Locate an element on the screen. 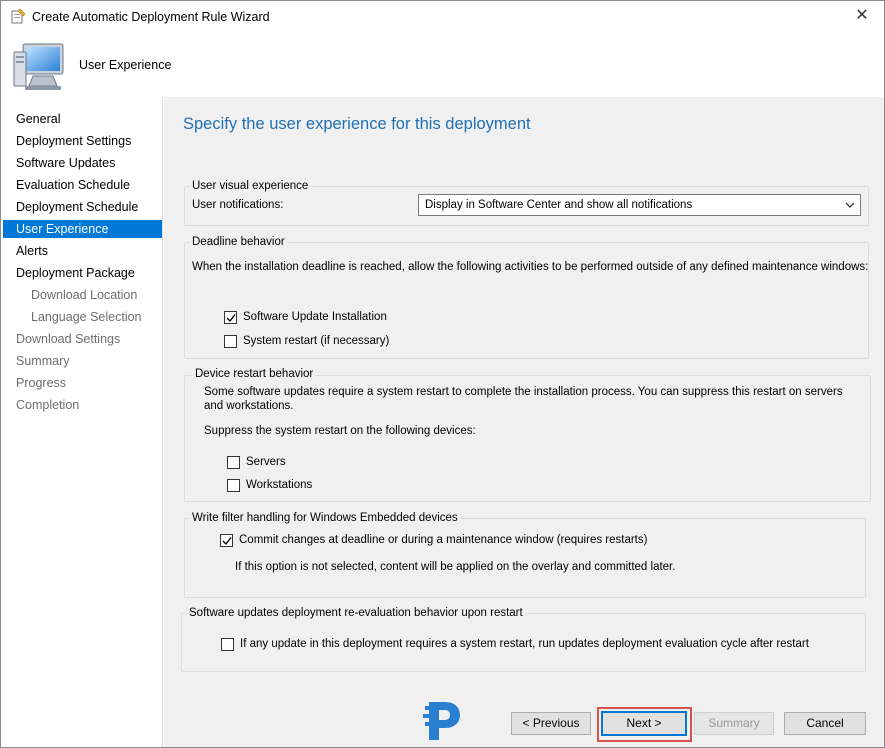  sidebar-item-progress: Progress is located at coordinates (41, 383).